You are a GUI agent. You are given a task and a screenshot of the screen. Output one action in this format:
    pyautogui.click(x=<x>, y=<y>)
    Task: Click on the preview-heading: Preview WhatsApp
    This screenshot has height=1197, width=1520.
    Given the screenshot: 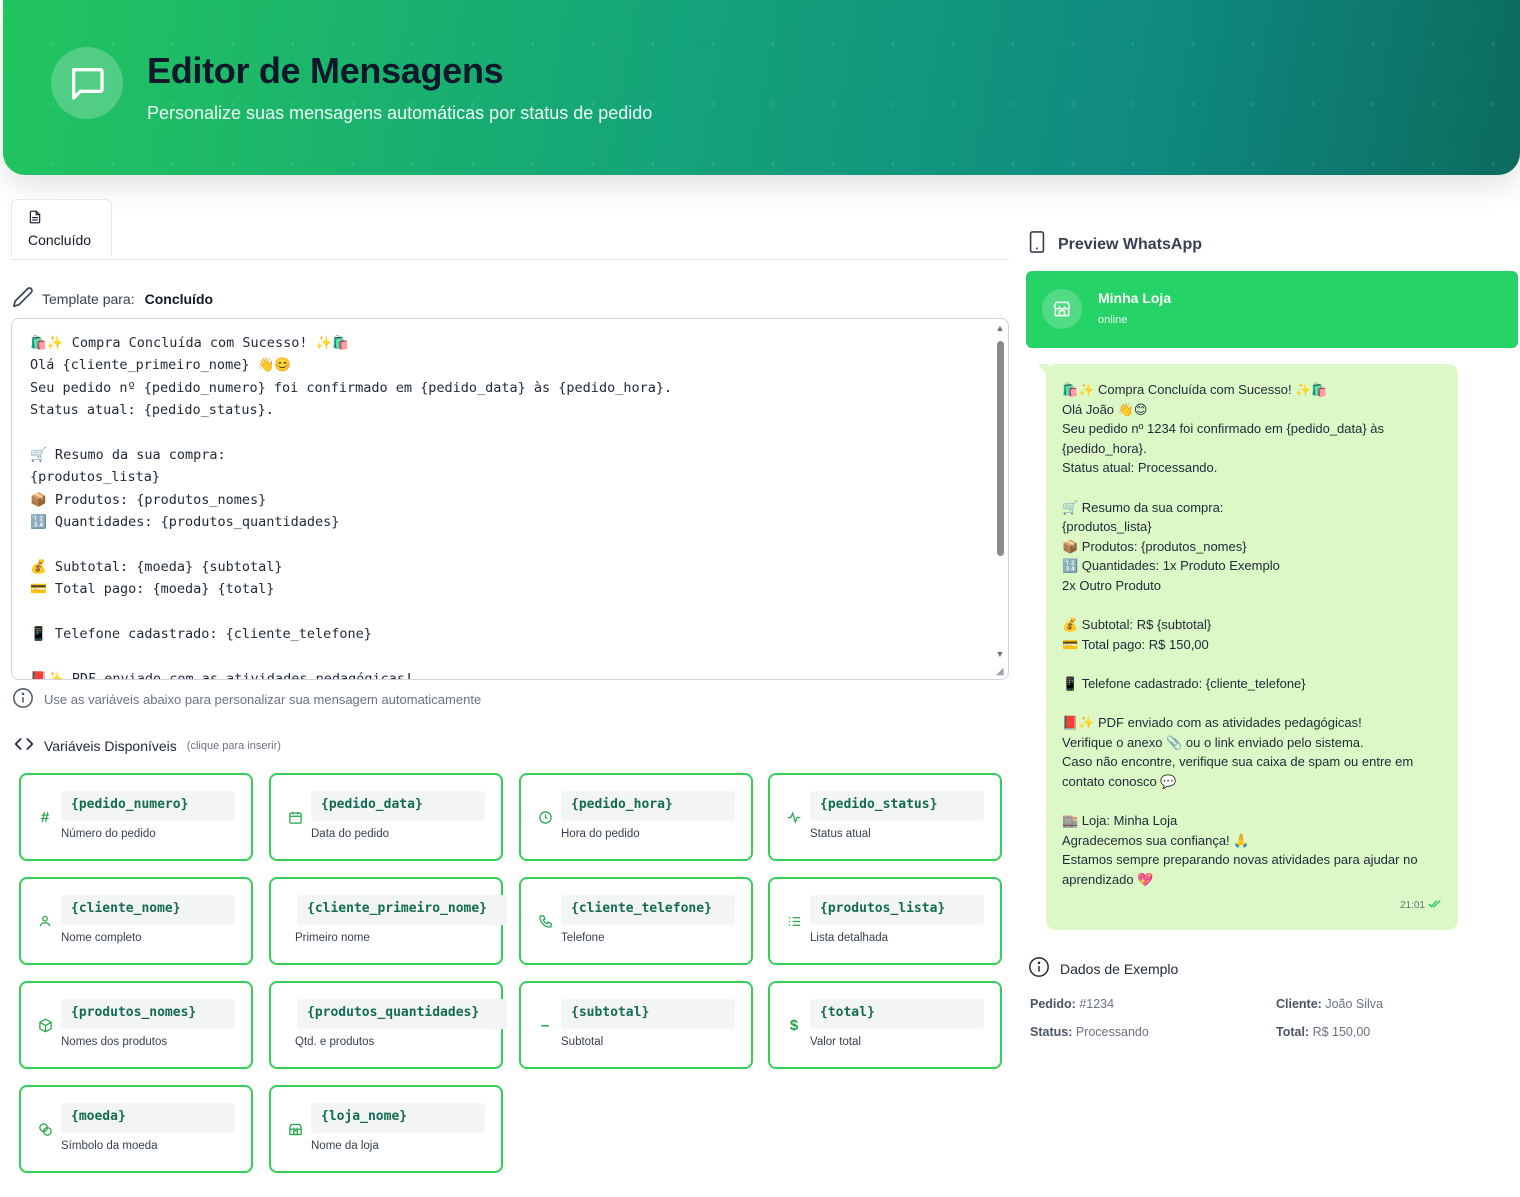 What is the action you would take?
    pyautogui.click(x=1115, y=244)
    